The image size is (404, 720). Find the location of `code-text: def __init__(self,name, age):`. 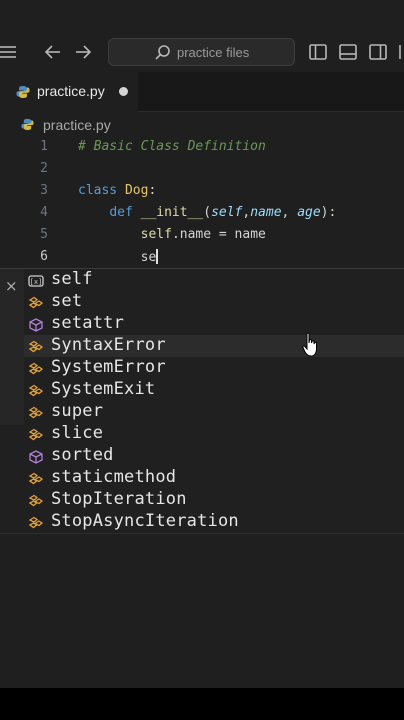

code-text: def __init__(self,name, age): is located at coordinates (223, 212).